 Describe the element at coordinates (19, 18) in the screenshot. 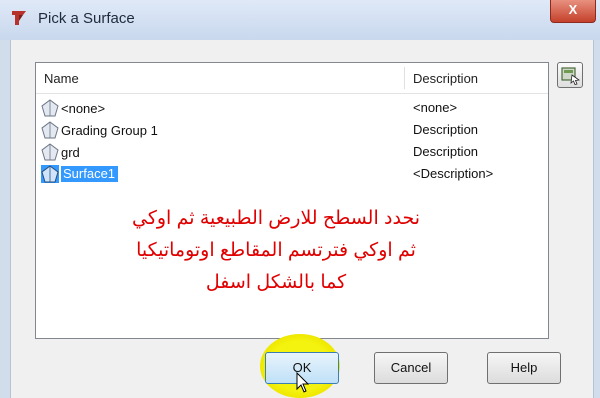

I see `civil3d-app-icon` at that location.